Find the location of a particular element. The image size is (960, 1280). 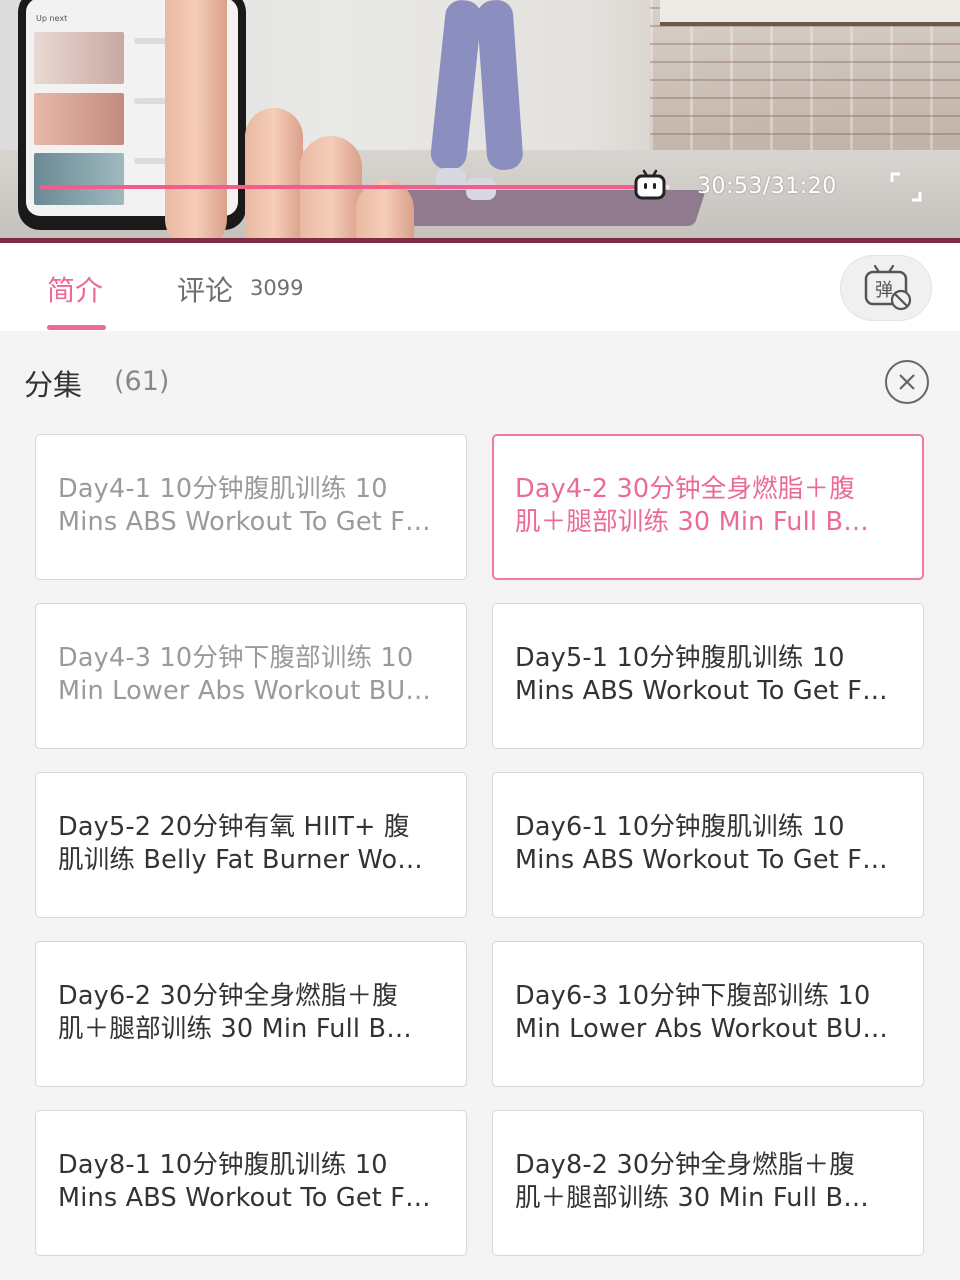

progress-bar-fill is located at coordinates (351, 187).